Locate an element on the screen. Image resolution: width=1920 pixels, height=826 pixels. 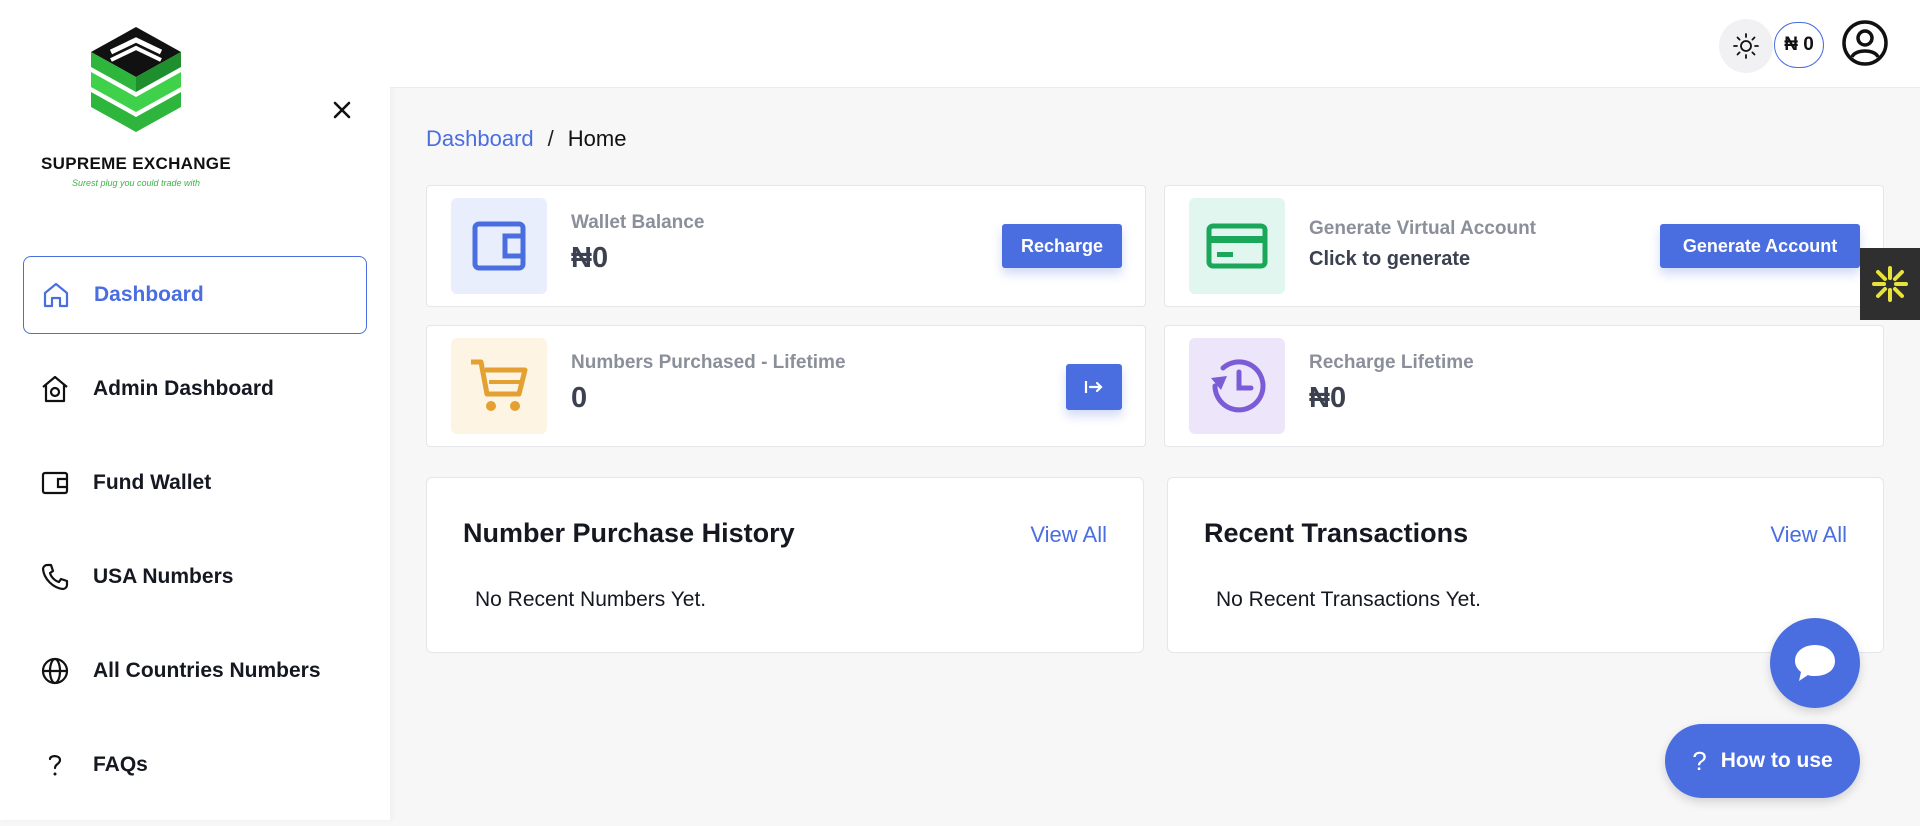
sun-icon is located at coordinates (1746, 46).